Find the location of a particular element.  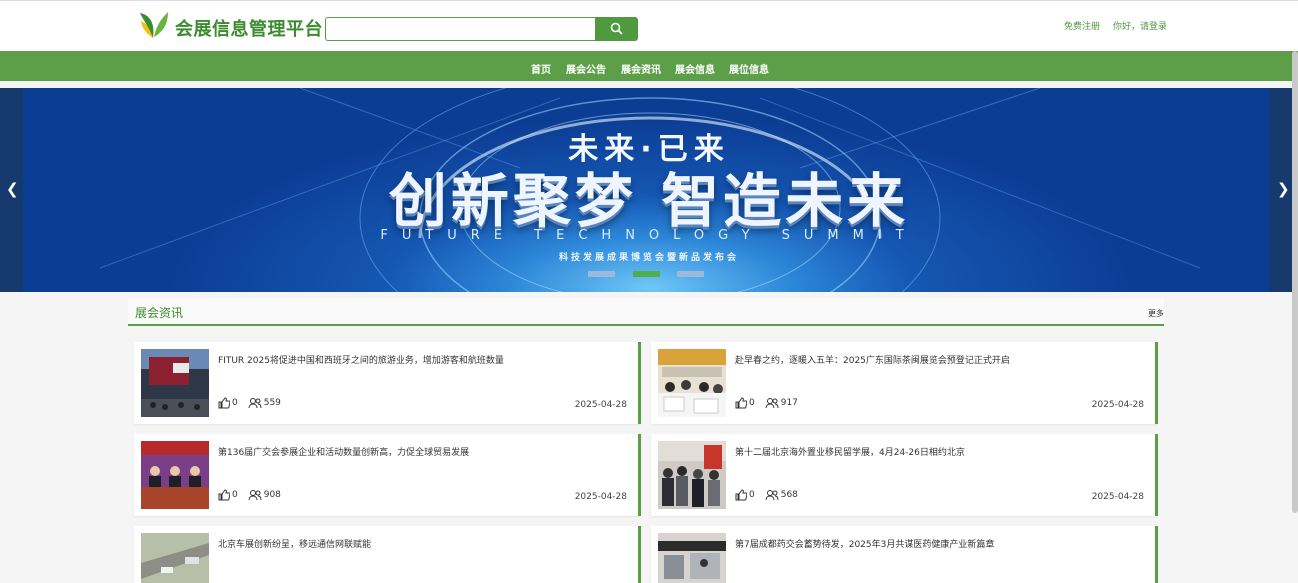

main-nav: 首页 展会公告 展会资讯 展会信息 展位信息 is located at coordinates (649, 66).